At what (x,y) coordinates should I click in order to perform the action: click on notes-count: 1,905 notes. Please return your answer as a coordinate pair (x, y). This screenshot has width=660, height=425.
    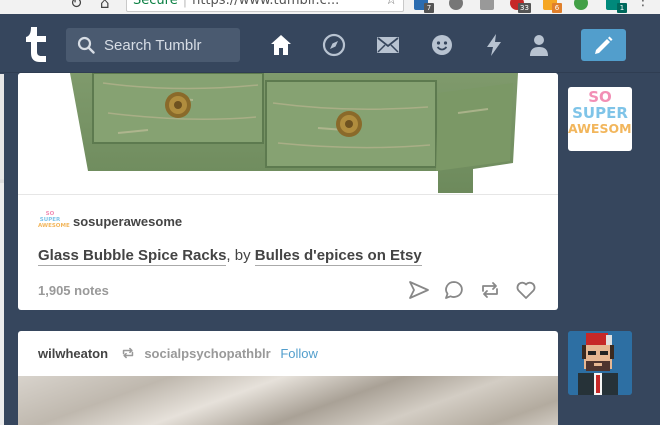
    Looking at the image, I should click on (73, 290).